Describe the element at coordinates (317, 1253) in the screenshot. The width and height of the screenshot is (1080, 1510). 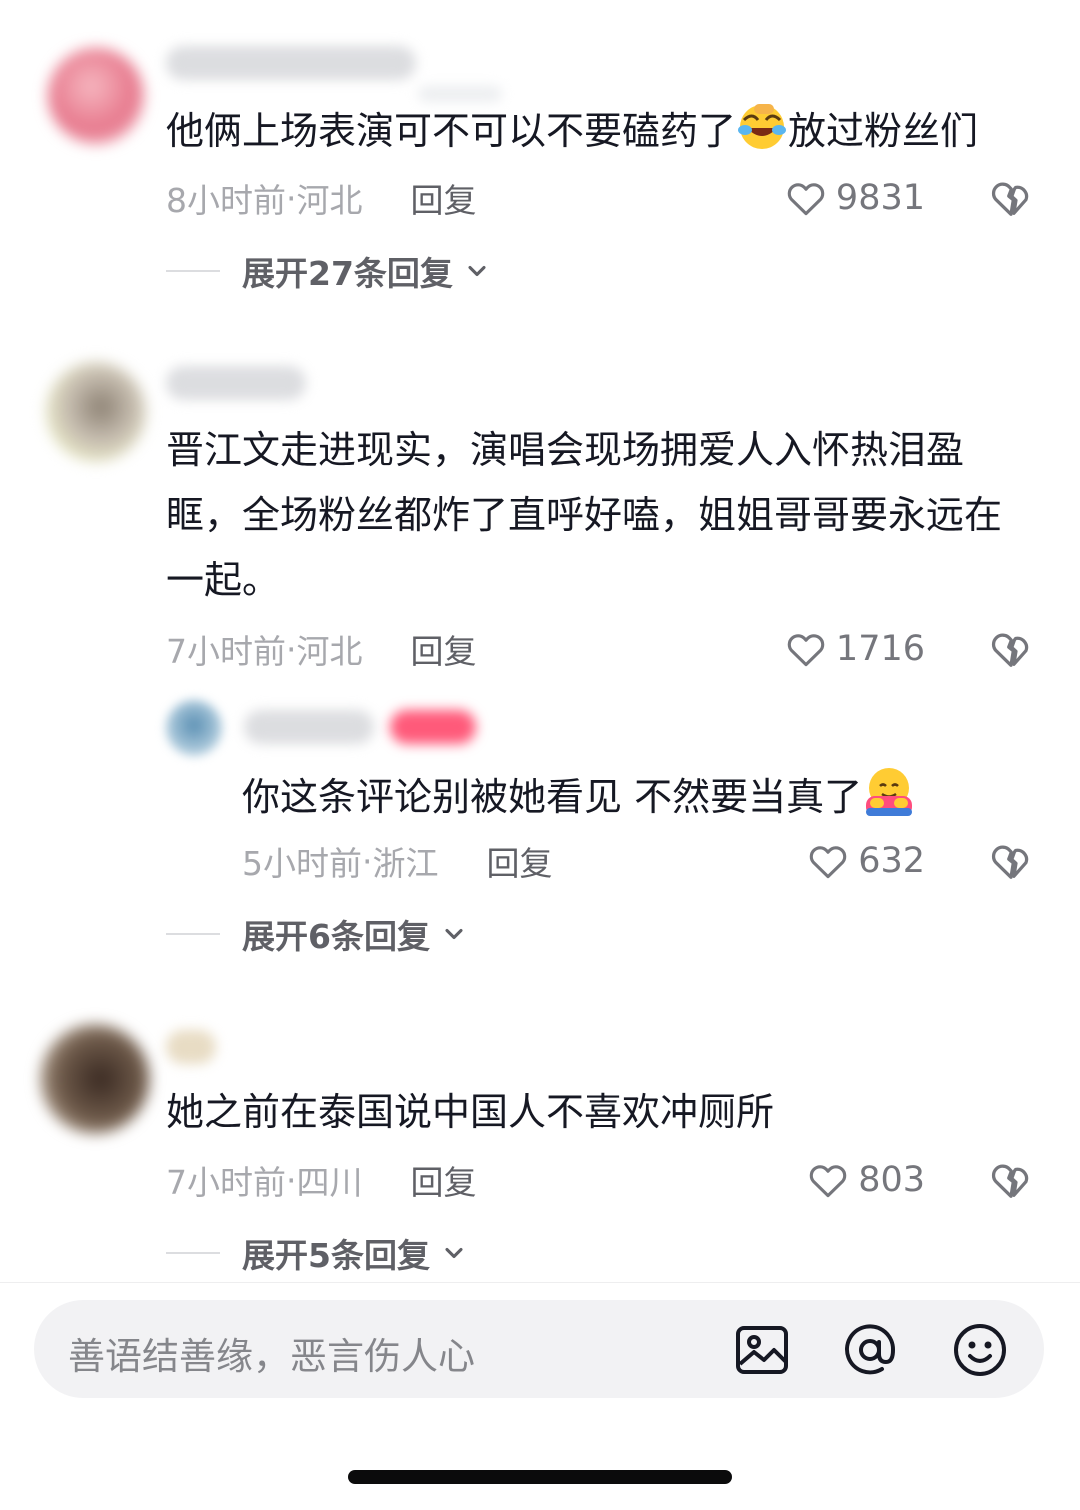
I see `expand-replies-button: 展开5条回复` at that location.